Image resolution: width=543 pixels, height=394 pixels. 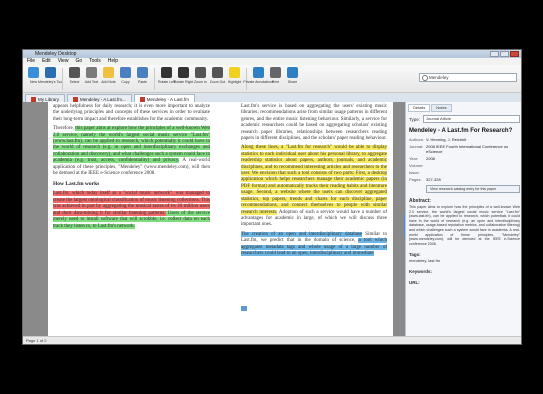 I want to click on toolbar-button: Select, so click(x=74, y=74).